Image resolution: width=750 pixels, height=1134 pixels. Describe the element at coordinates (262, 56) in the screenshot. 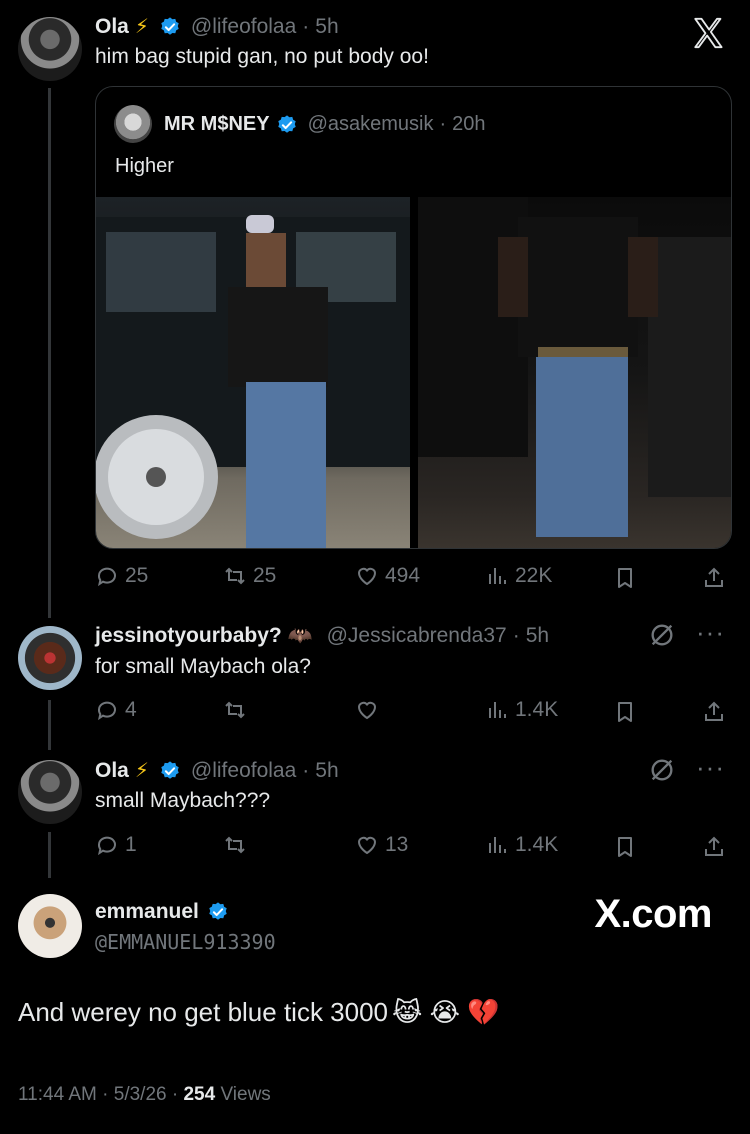

I see `tweet-text: him bag stupid gan, no put body oo!` at that location.